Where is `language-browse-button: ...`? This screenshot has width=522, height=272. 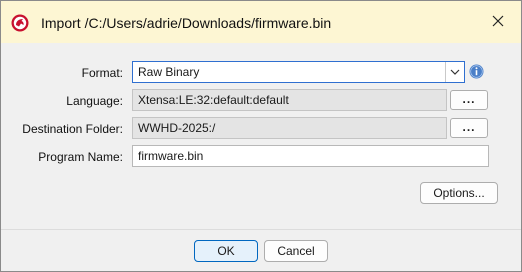 language-browse-button: ... is located at coordinates (469, 100).